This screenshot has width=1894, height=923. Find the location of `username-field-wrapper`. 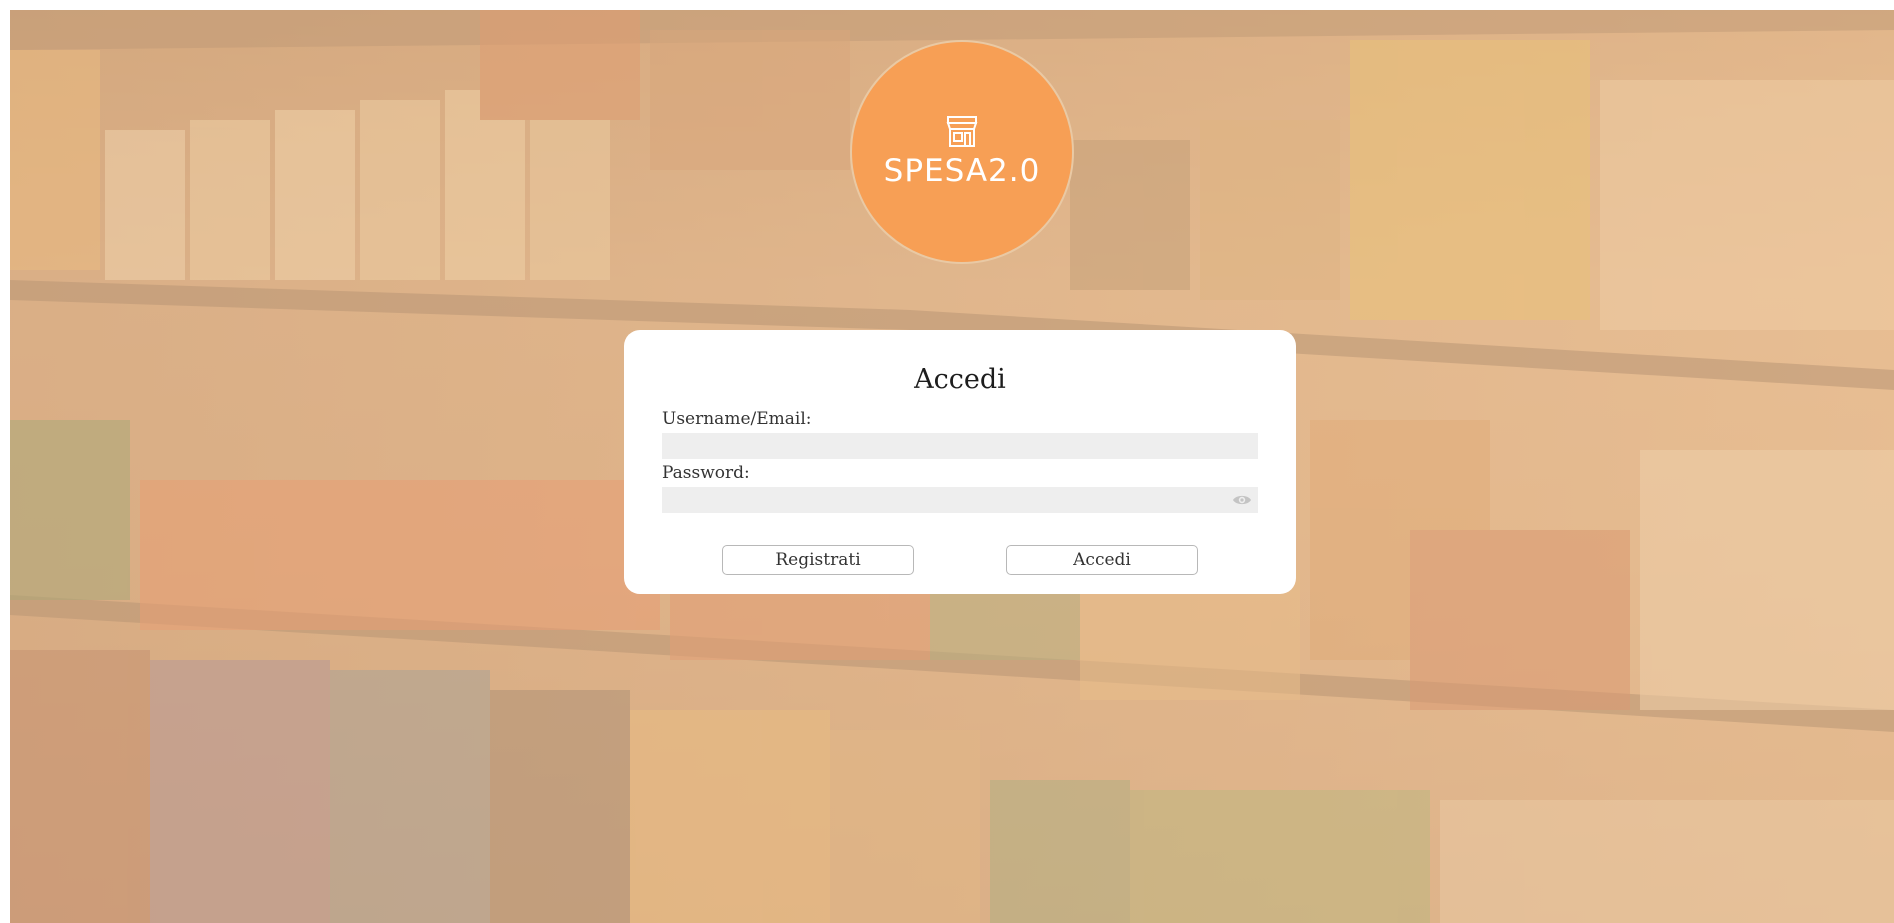

username-field-wrapper is located at coordinates (960, 446).